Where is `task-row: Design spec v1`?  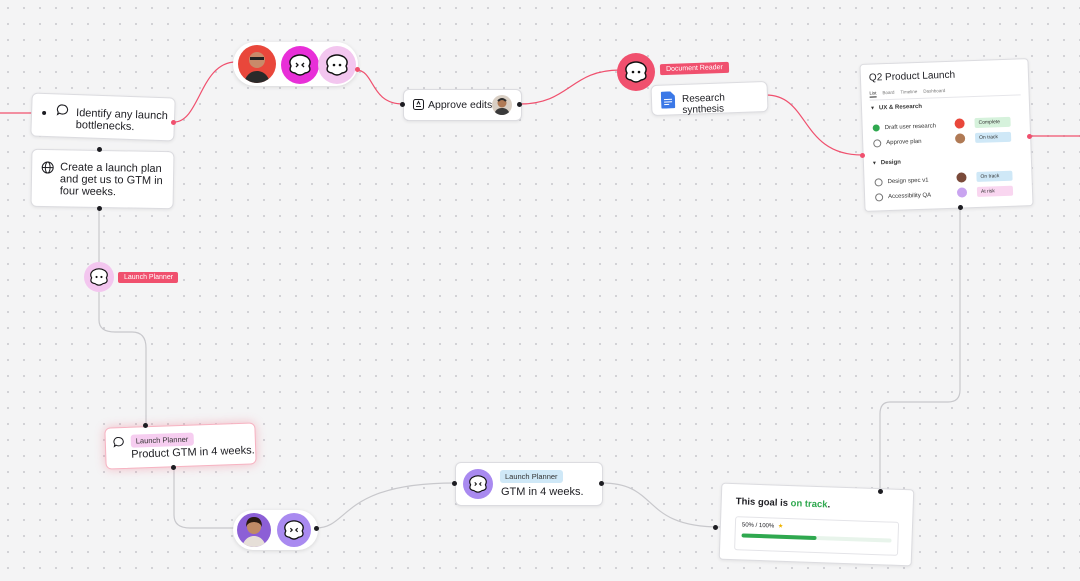
task-row: Design spec v1 is located at coordinates (901, 182).